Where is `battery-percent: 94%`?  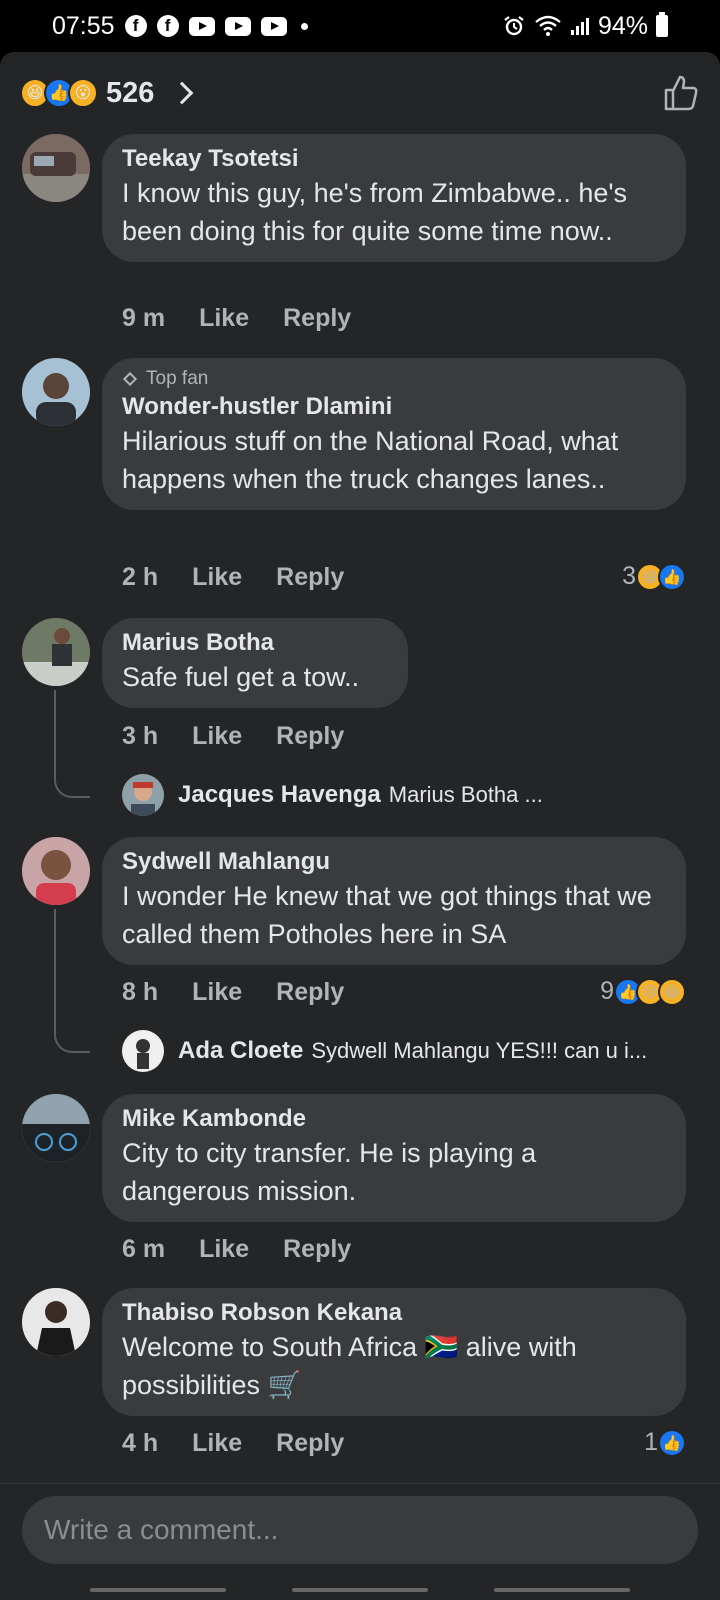
battery-percent: 94% is located at coordinates (622, 25).